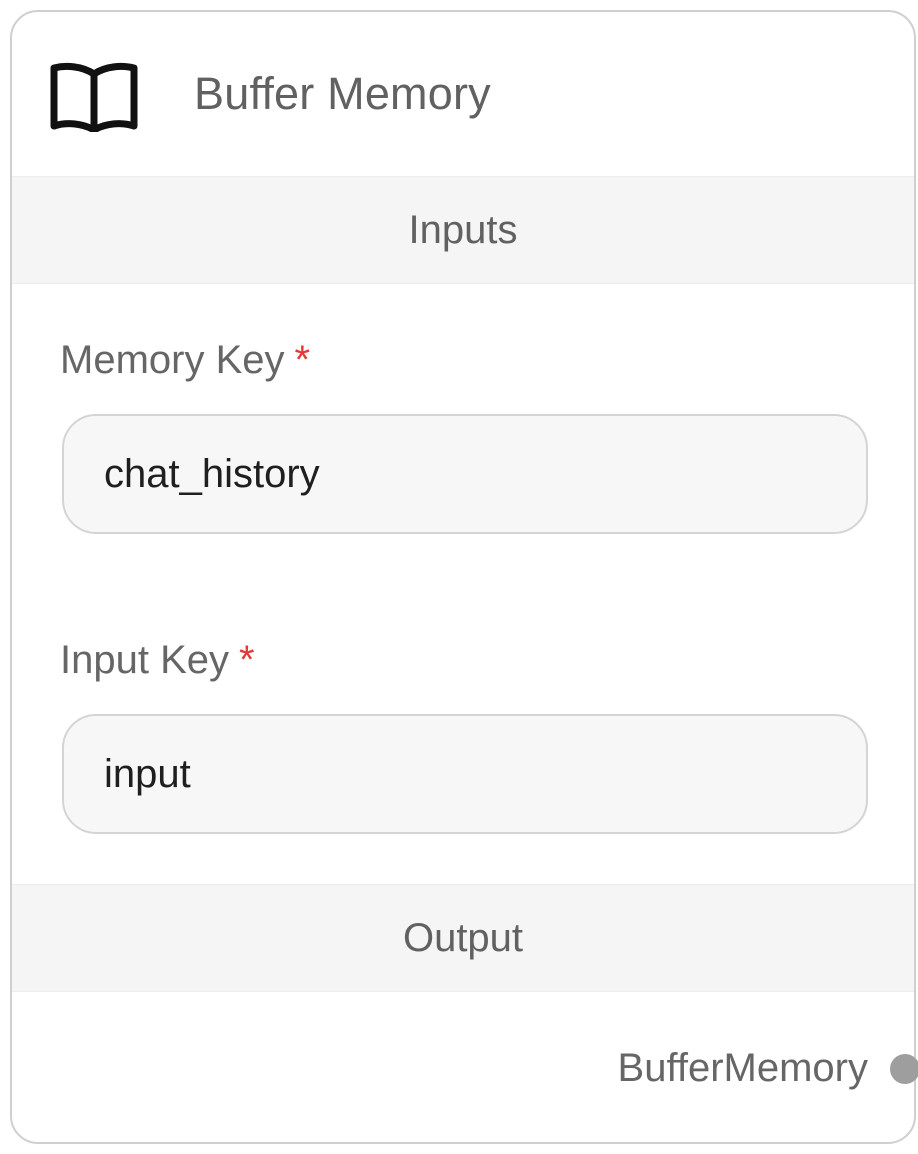 The height and width of the screenshot is (1154, 918). What do you see at coordinates (465, 774) in the screenshot?
I see `input-key-input` at bounding box center [465, 774].